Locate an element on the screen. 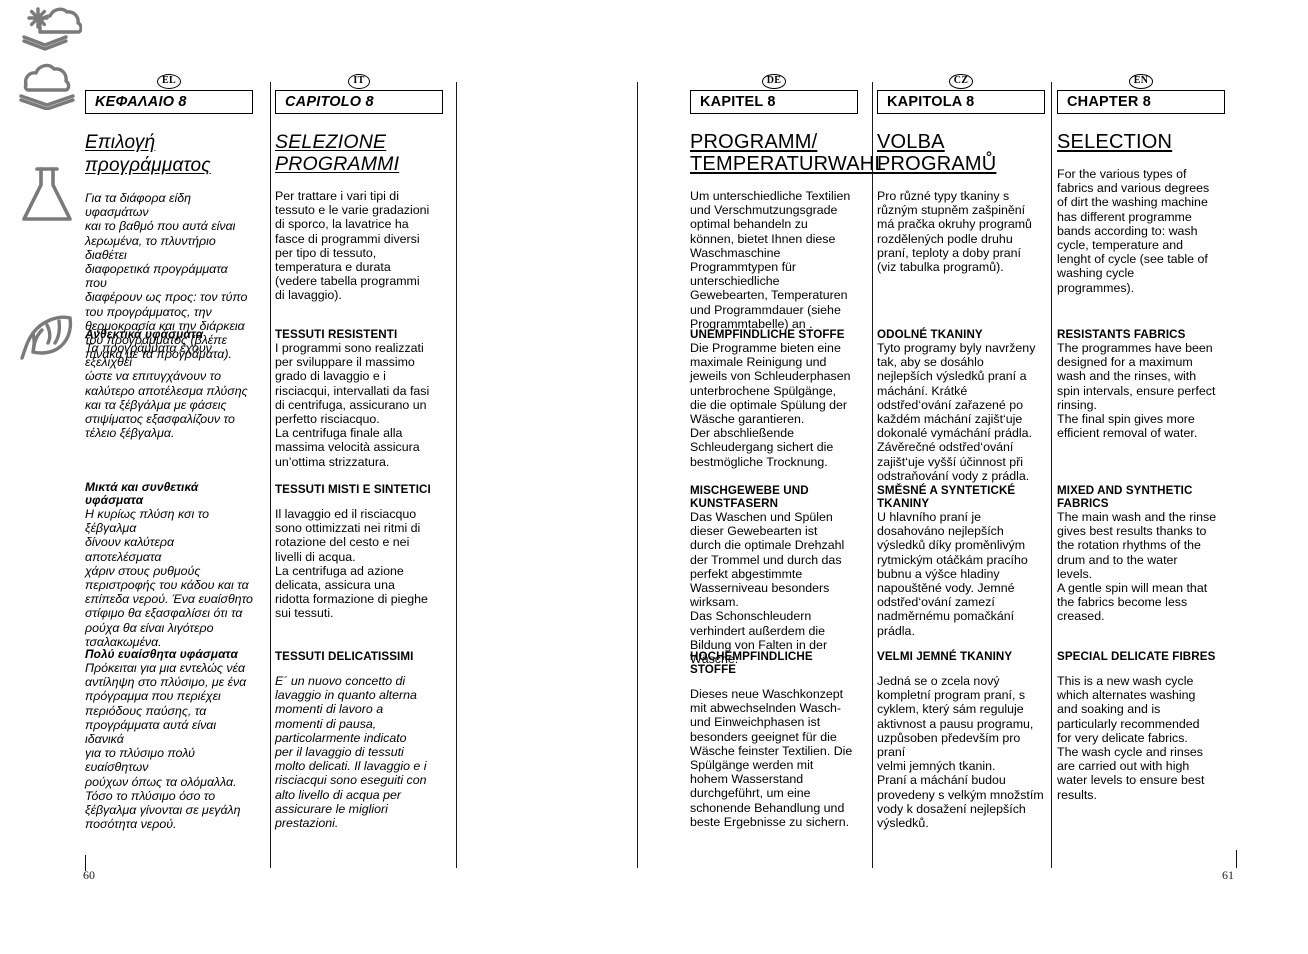 Image resolution: width=1308 pixels, height=954 pixels. cloud-fabric-icon is located at coordinates (47, 86).